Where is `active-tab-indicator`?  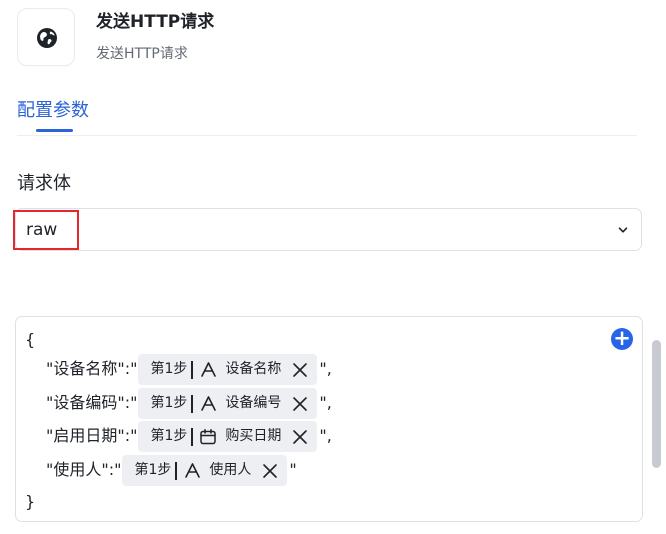
active-tab-indicator is located at coordinates (54, 130).